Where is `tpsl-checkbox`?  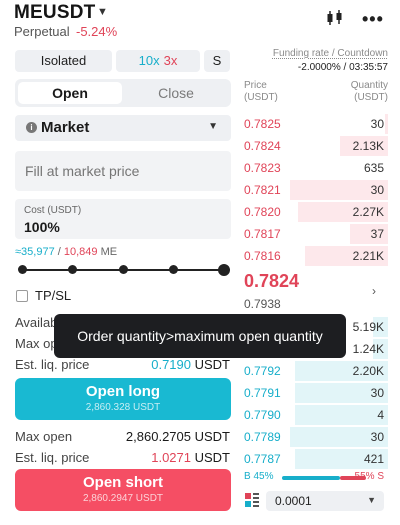 tpsl-checkbox is located at coordinates (22, 296).